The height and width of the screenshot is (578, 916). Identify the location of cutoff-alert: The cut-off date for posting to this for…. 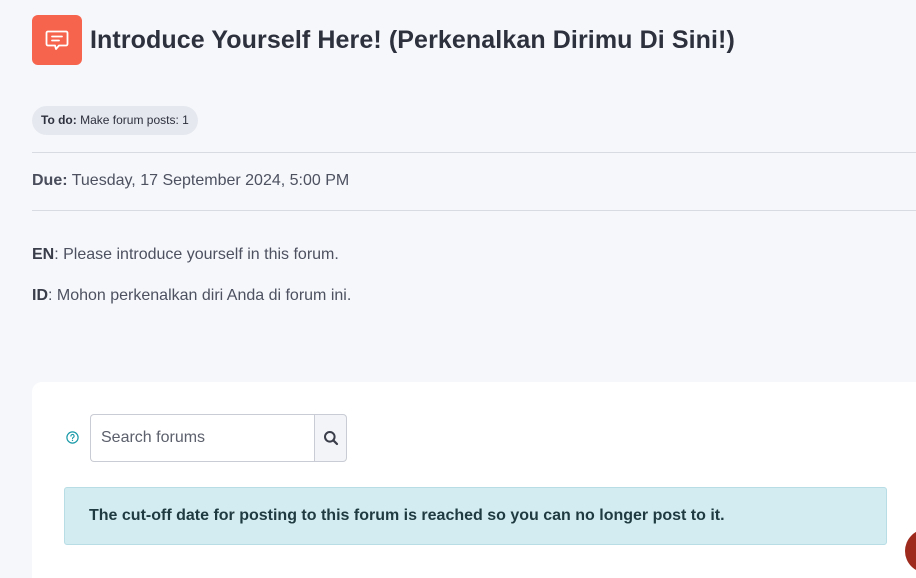
(475, 516).